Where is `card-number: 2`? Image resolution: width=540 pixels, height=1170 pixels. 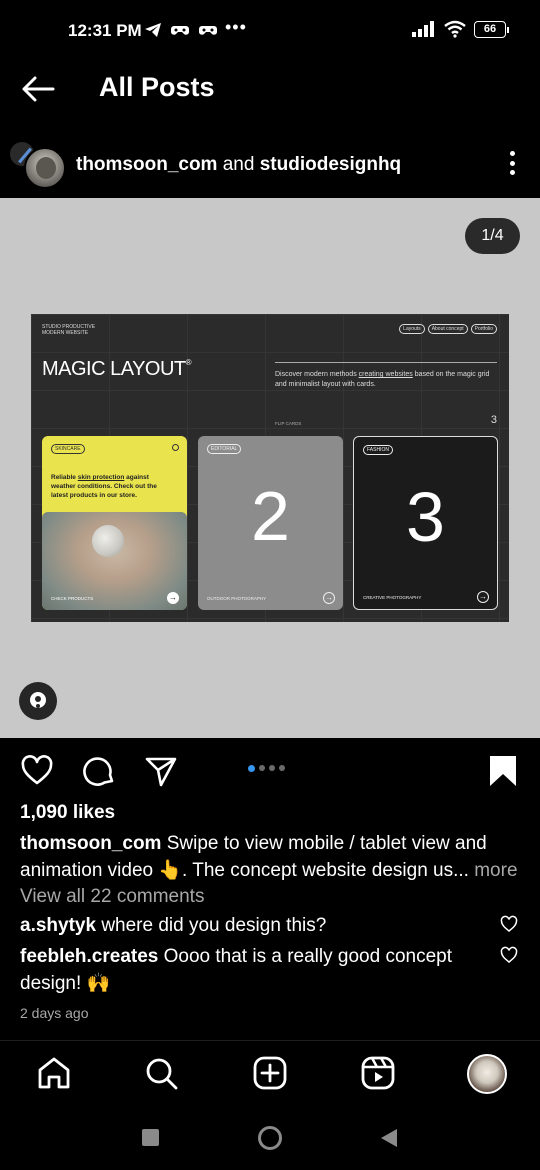
card-number: 2 is located at coordinates (270, 516).